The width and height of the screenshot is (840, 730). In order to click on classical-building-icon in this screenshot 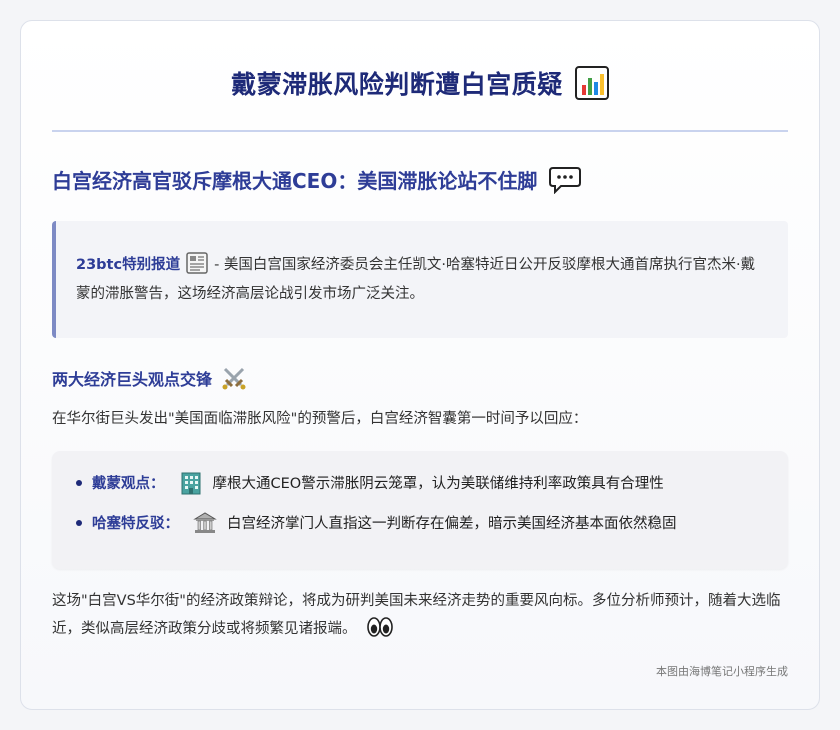, I will do `click(205, 522)`.